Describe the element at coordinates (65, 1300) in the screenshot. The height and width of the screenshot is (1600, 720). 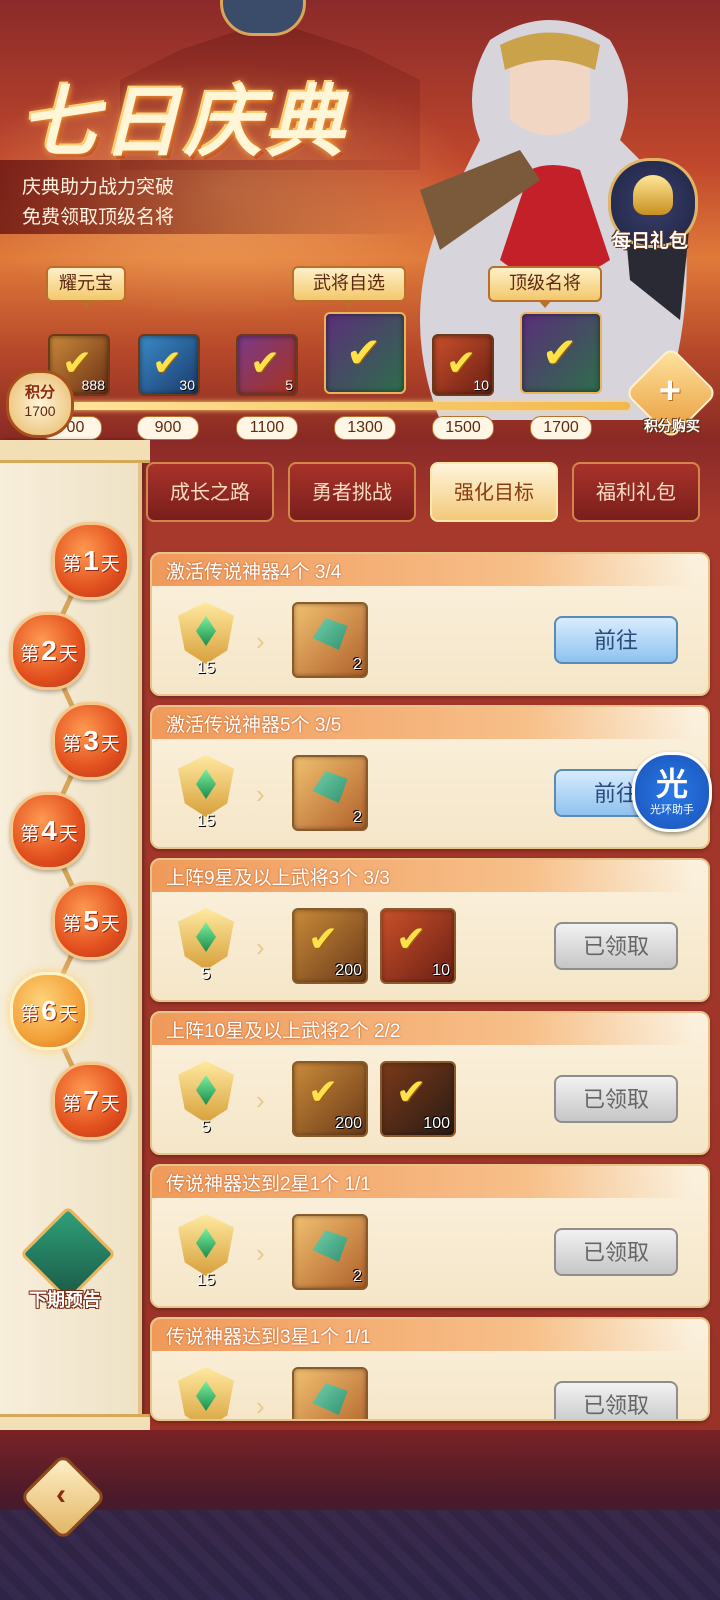
I see `next-preview-label: 下期预告` at that location.